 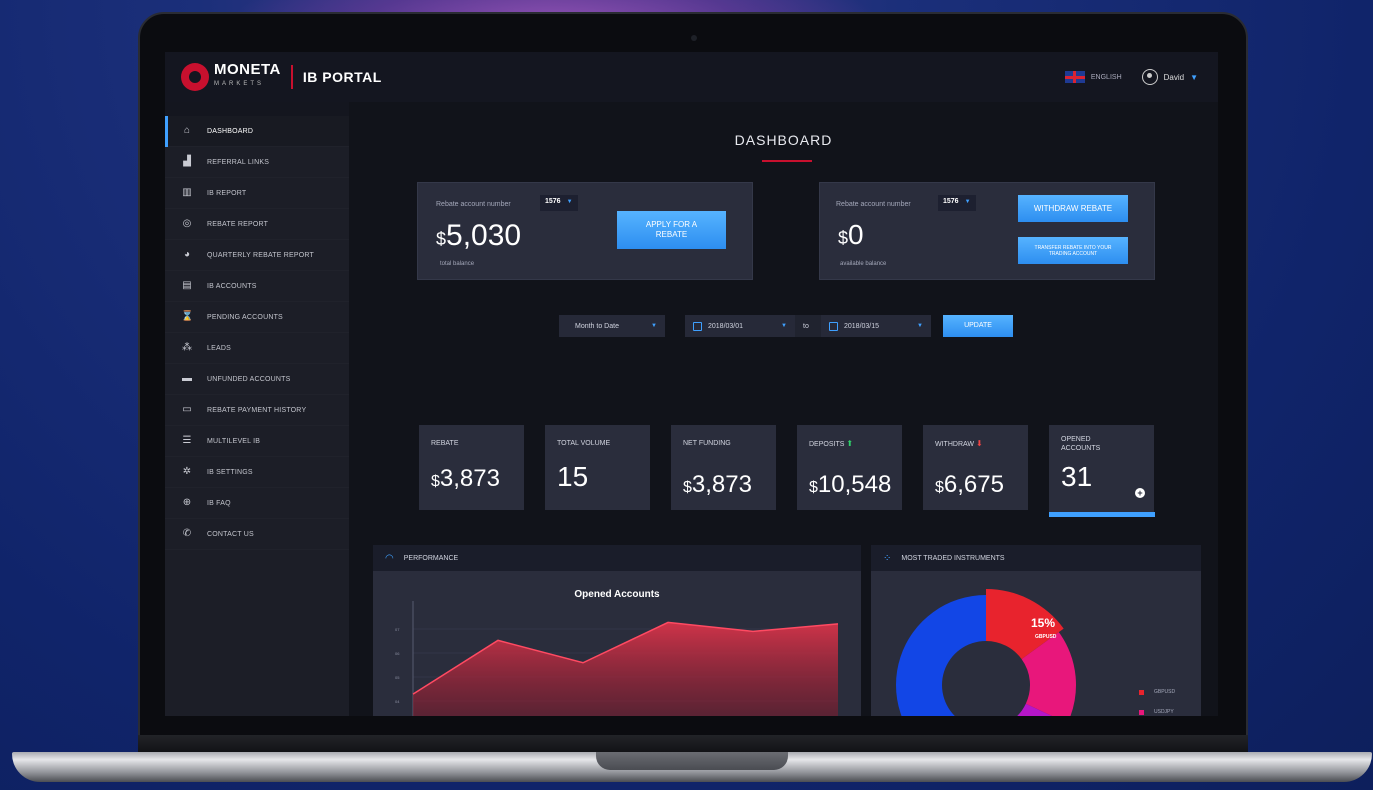 What do you see at coordinates (257, 255) in the screenshot?
I see `sidebar-item-quarterly-rebate-report: ◕ QUARTERLY REBATE REPORT` at bounding box center [257, 255].